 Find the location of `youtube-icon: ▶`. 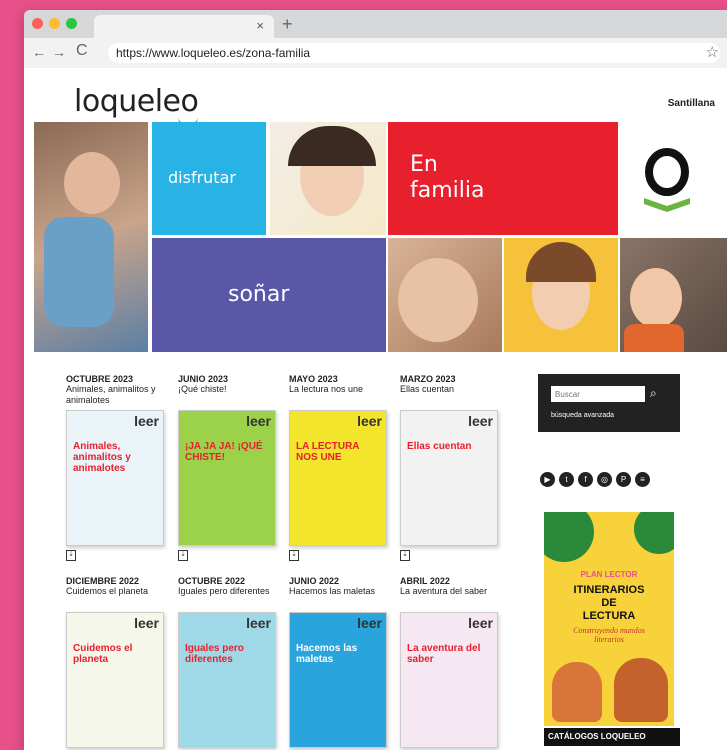

youtube-icon: ▶ is located at coordinates (547, 479).